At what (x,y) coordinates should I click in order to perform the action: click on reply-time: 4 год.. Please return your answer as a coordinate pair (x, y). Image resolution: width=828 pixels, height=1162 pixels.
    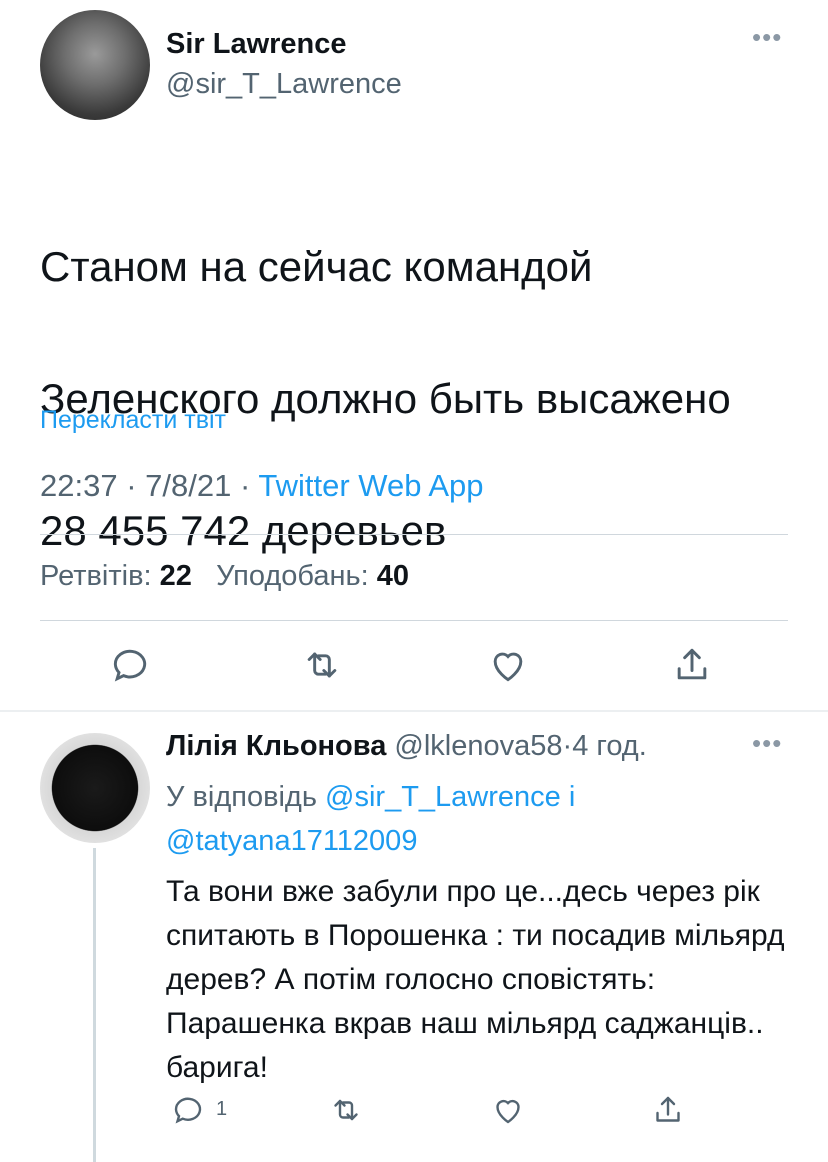
    Looking at the image, I should click on (609, 746).